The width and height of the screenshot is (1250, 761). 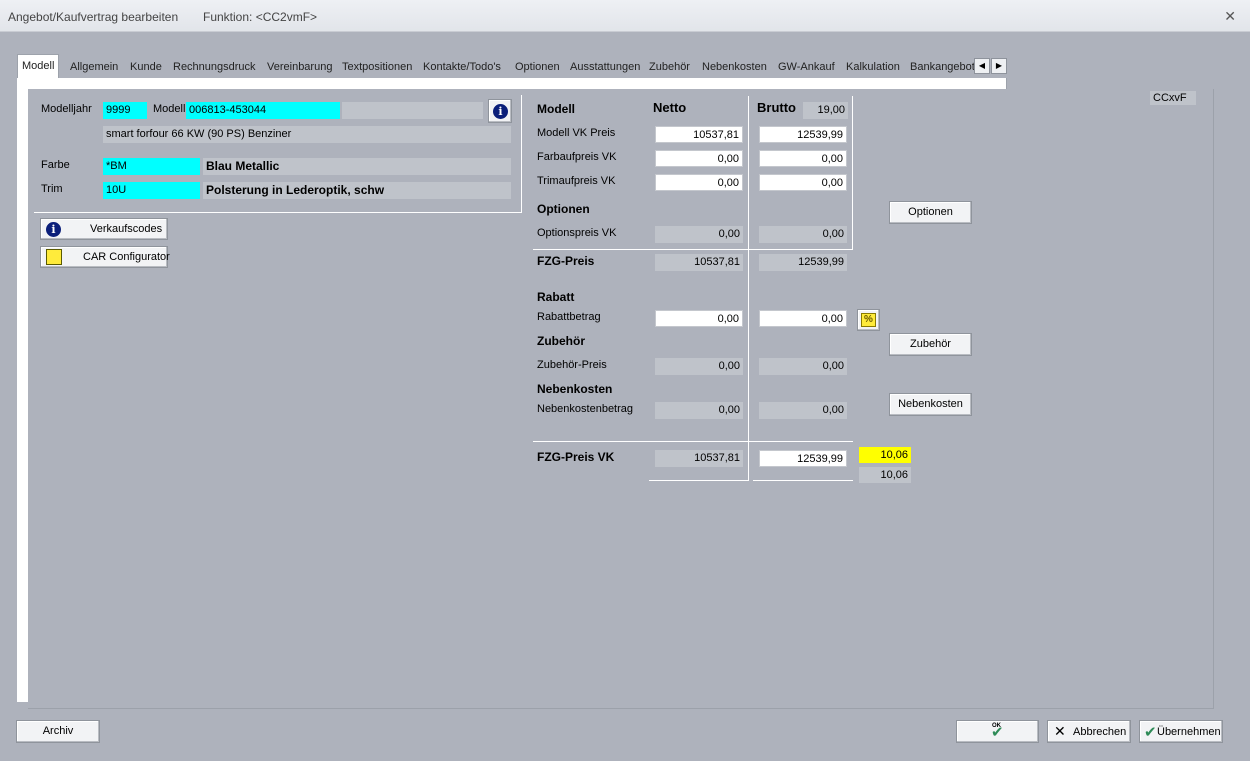 What do you see at coordinates (357, 166) in the screenshot?
I see `farbe-name: Blau Metallic` at bounding box center [357, 166].